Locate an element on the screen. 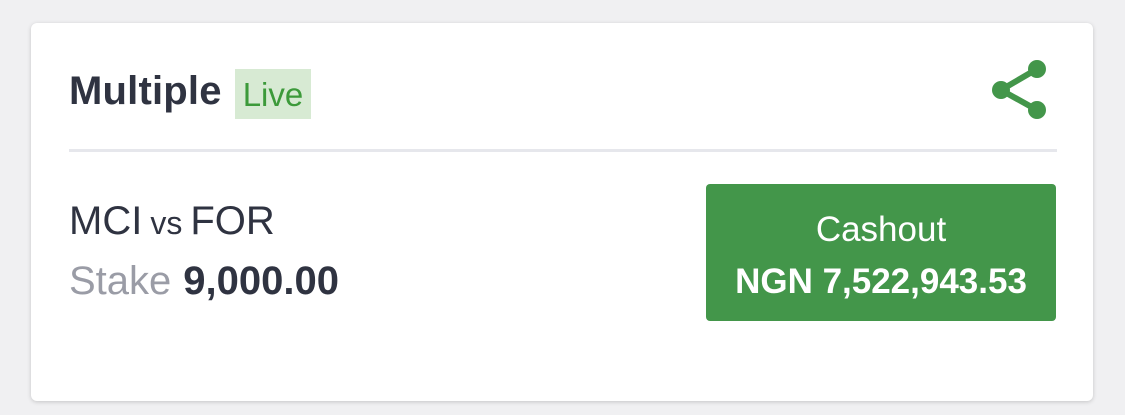 This screenshot has width=1125, height=415. stake-row: Stake 9,000.00 is located at coordinates (204, 281).